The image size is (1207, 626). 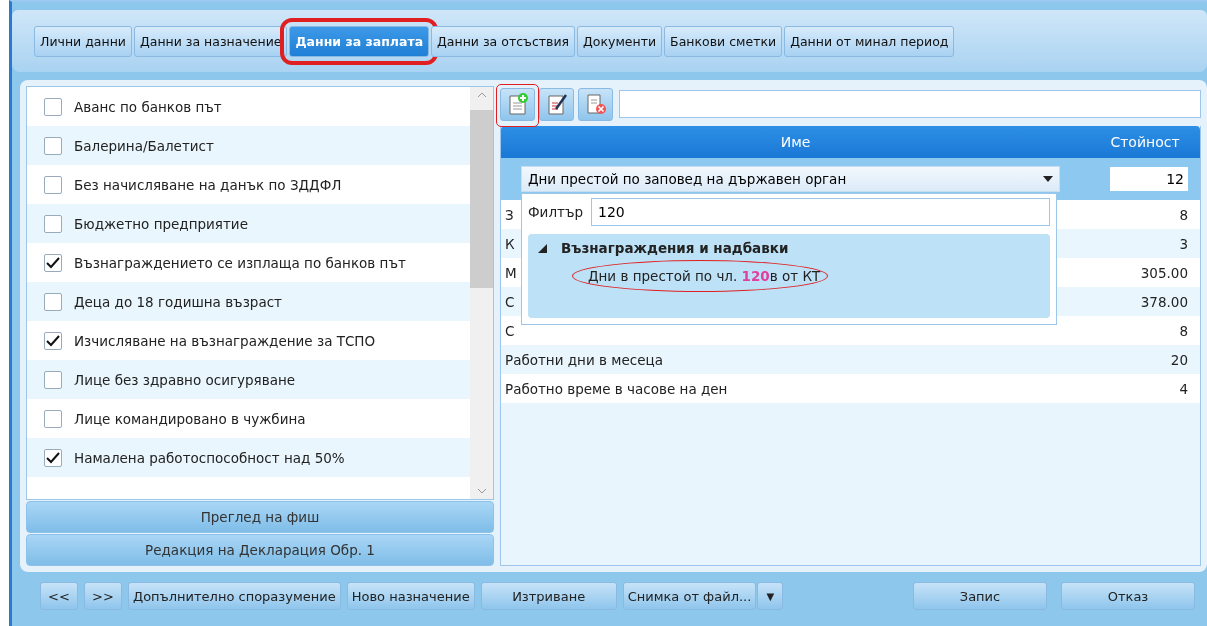 I want to click on table-cell: З, so click(x=509, y=214).